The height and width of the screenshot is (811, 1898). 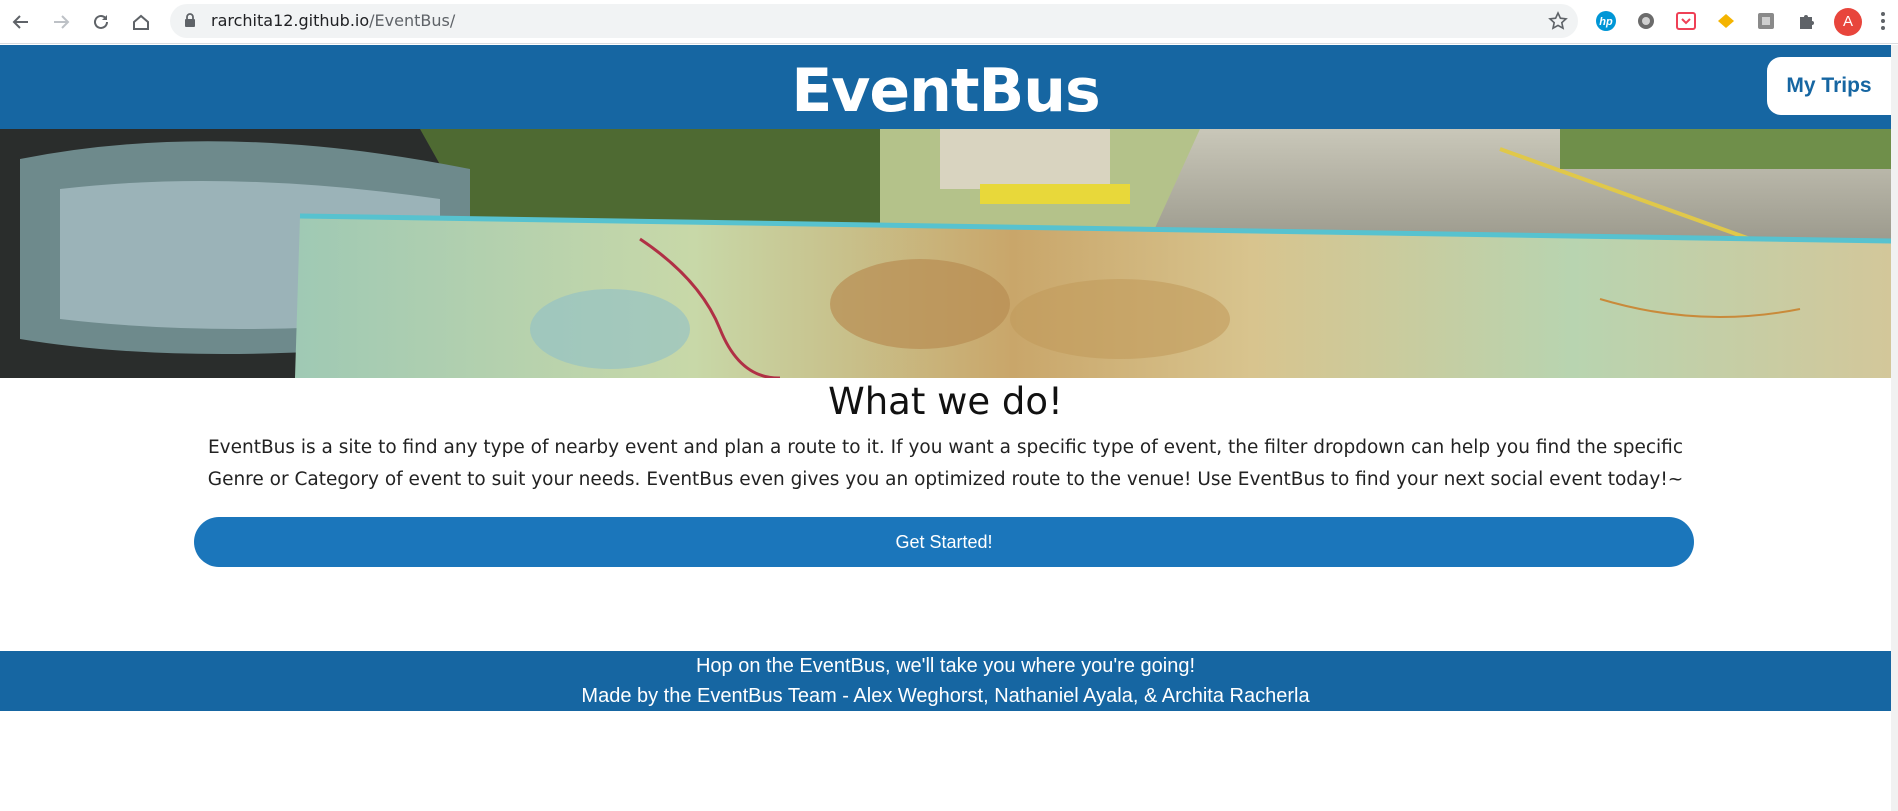 I want to click on forward-button, so click(x=61, y=22).